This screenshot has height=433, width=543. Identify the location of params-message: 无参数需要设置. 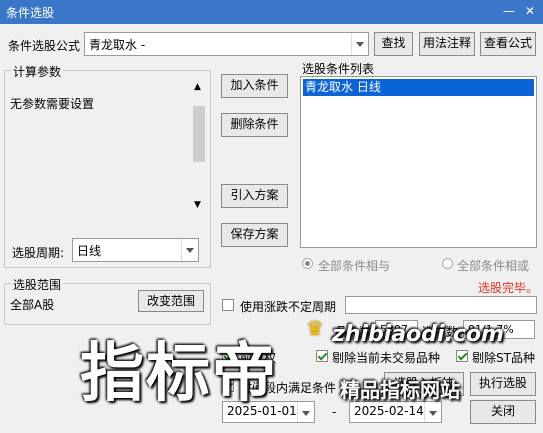
(52, 104).